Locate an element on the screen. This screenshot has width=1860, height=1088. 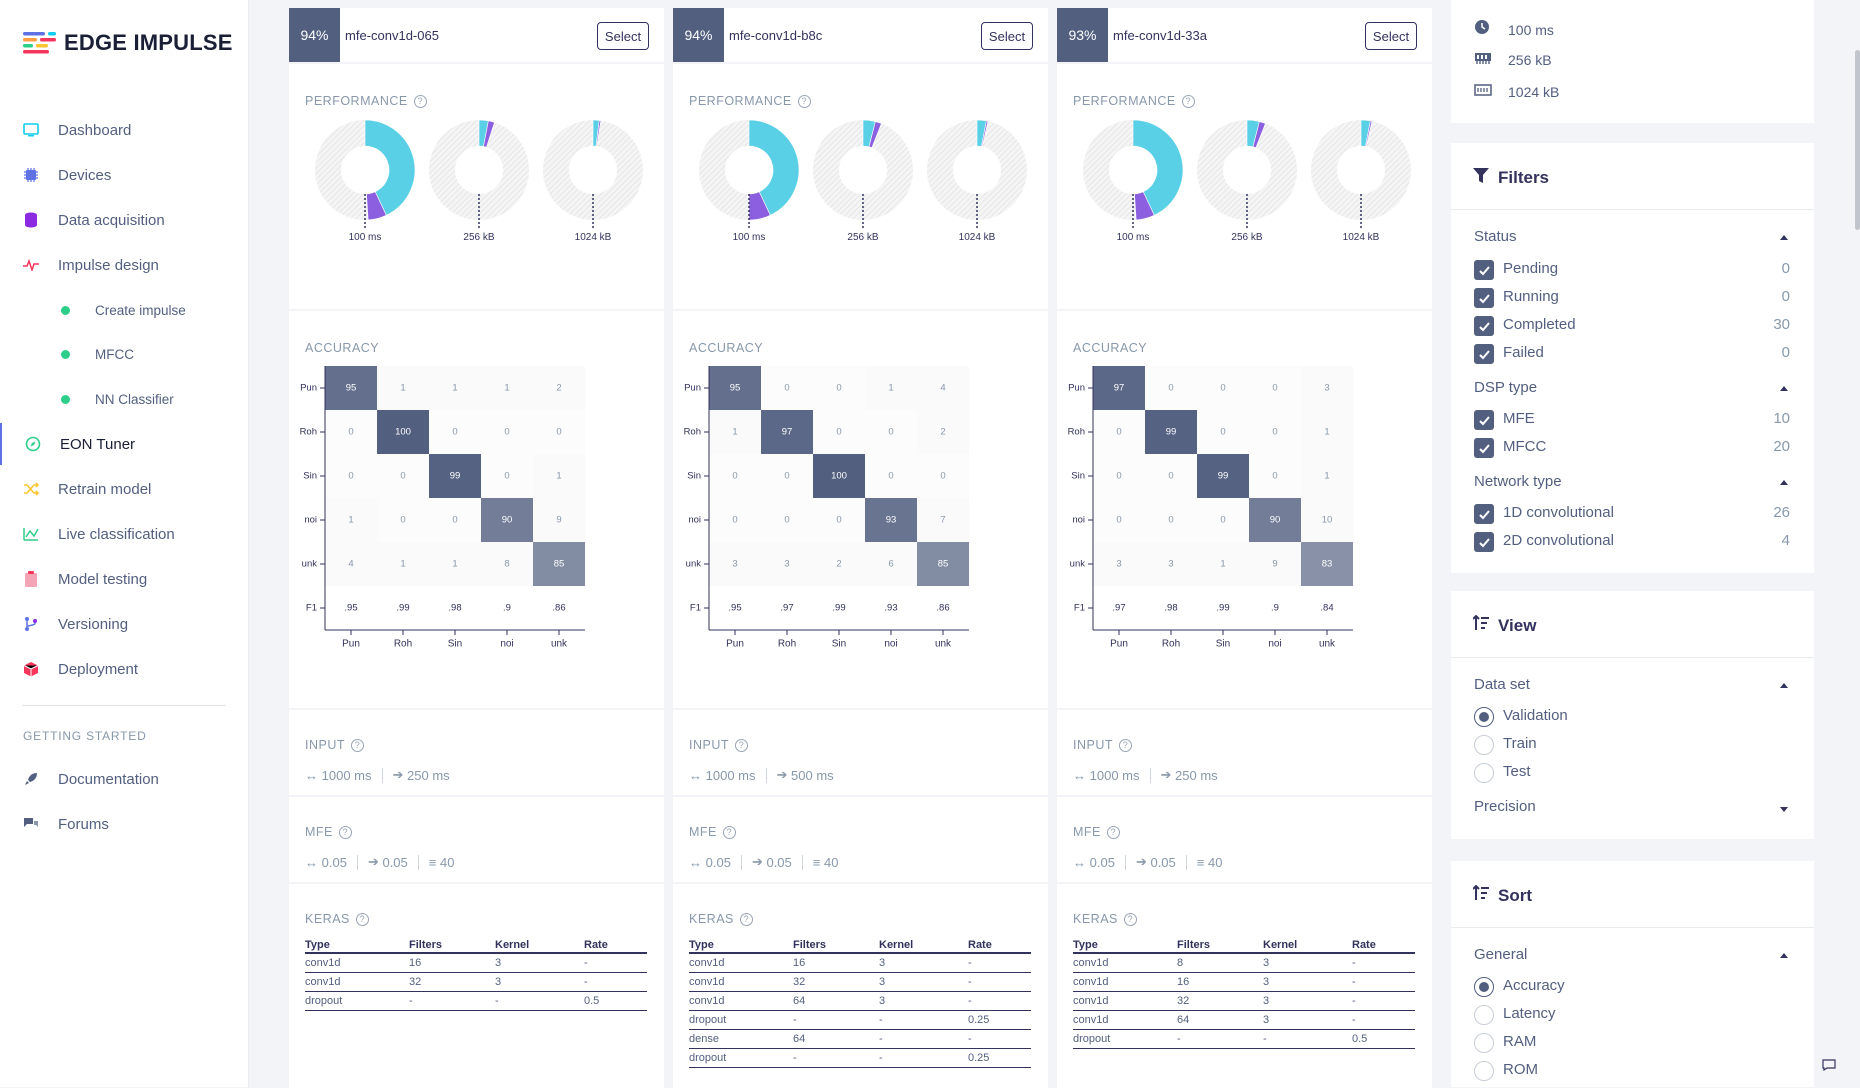
matrix-cell-value: 2 is located at coordinates (942, 432).